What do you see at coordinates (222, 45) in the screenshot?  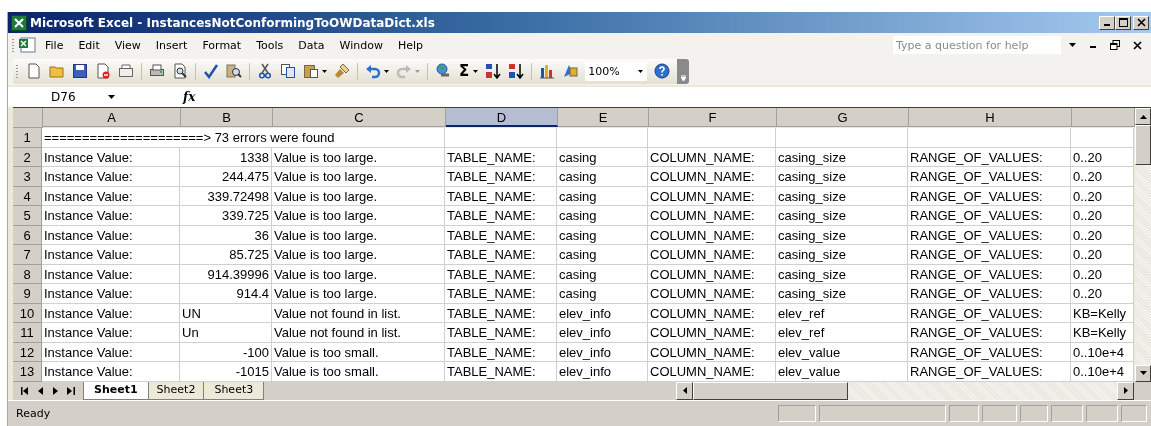 I see `menu-item: Format` at bounding box center [222, 45].